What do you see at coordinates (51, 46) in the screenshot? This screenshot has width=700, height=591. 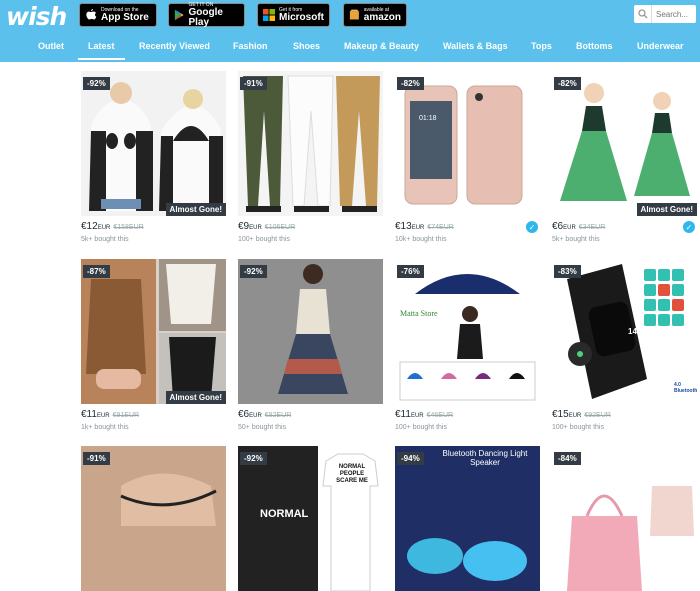 I see `nav-outlet: Outlet` at bounding box center [51, 46].